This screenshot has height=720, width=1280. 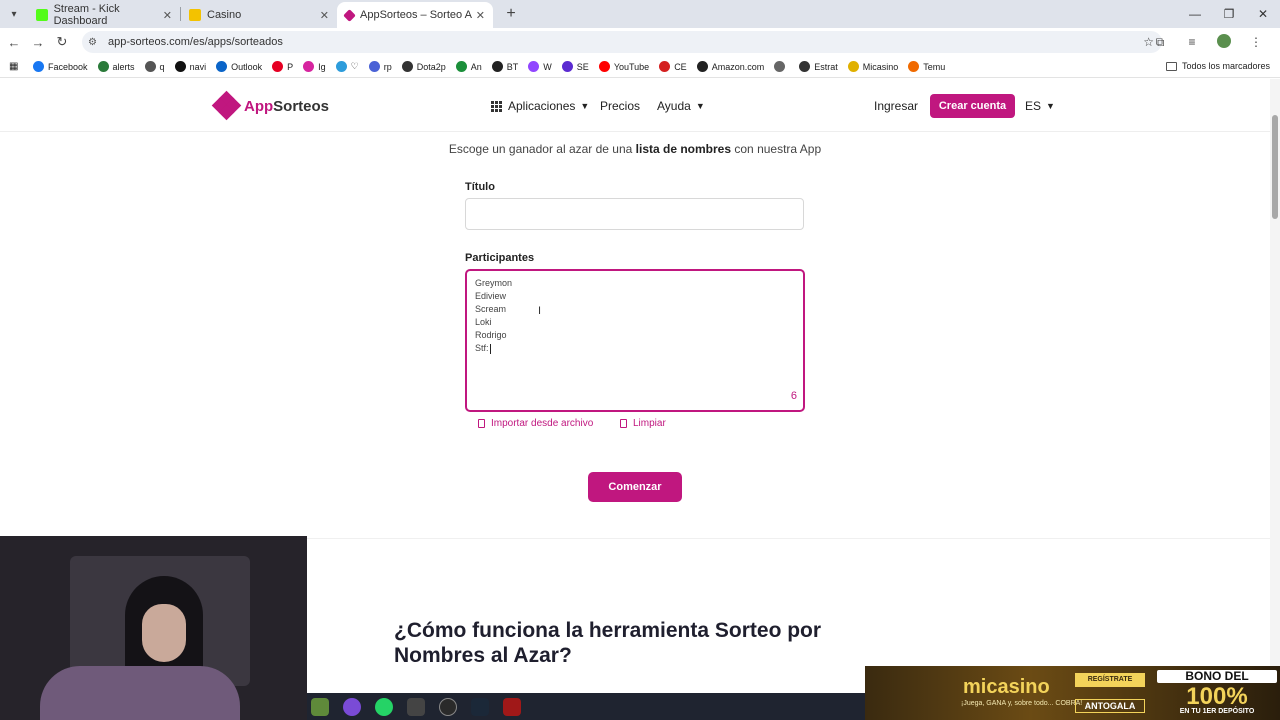 What do you see at coordinates (322, 66) in the screenshot?
I see `bookmark-label: Ig` at bounding box center [322, 66].